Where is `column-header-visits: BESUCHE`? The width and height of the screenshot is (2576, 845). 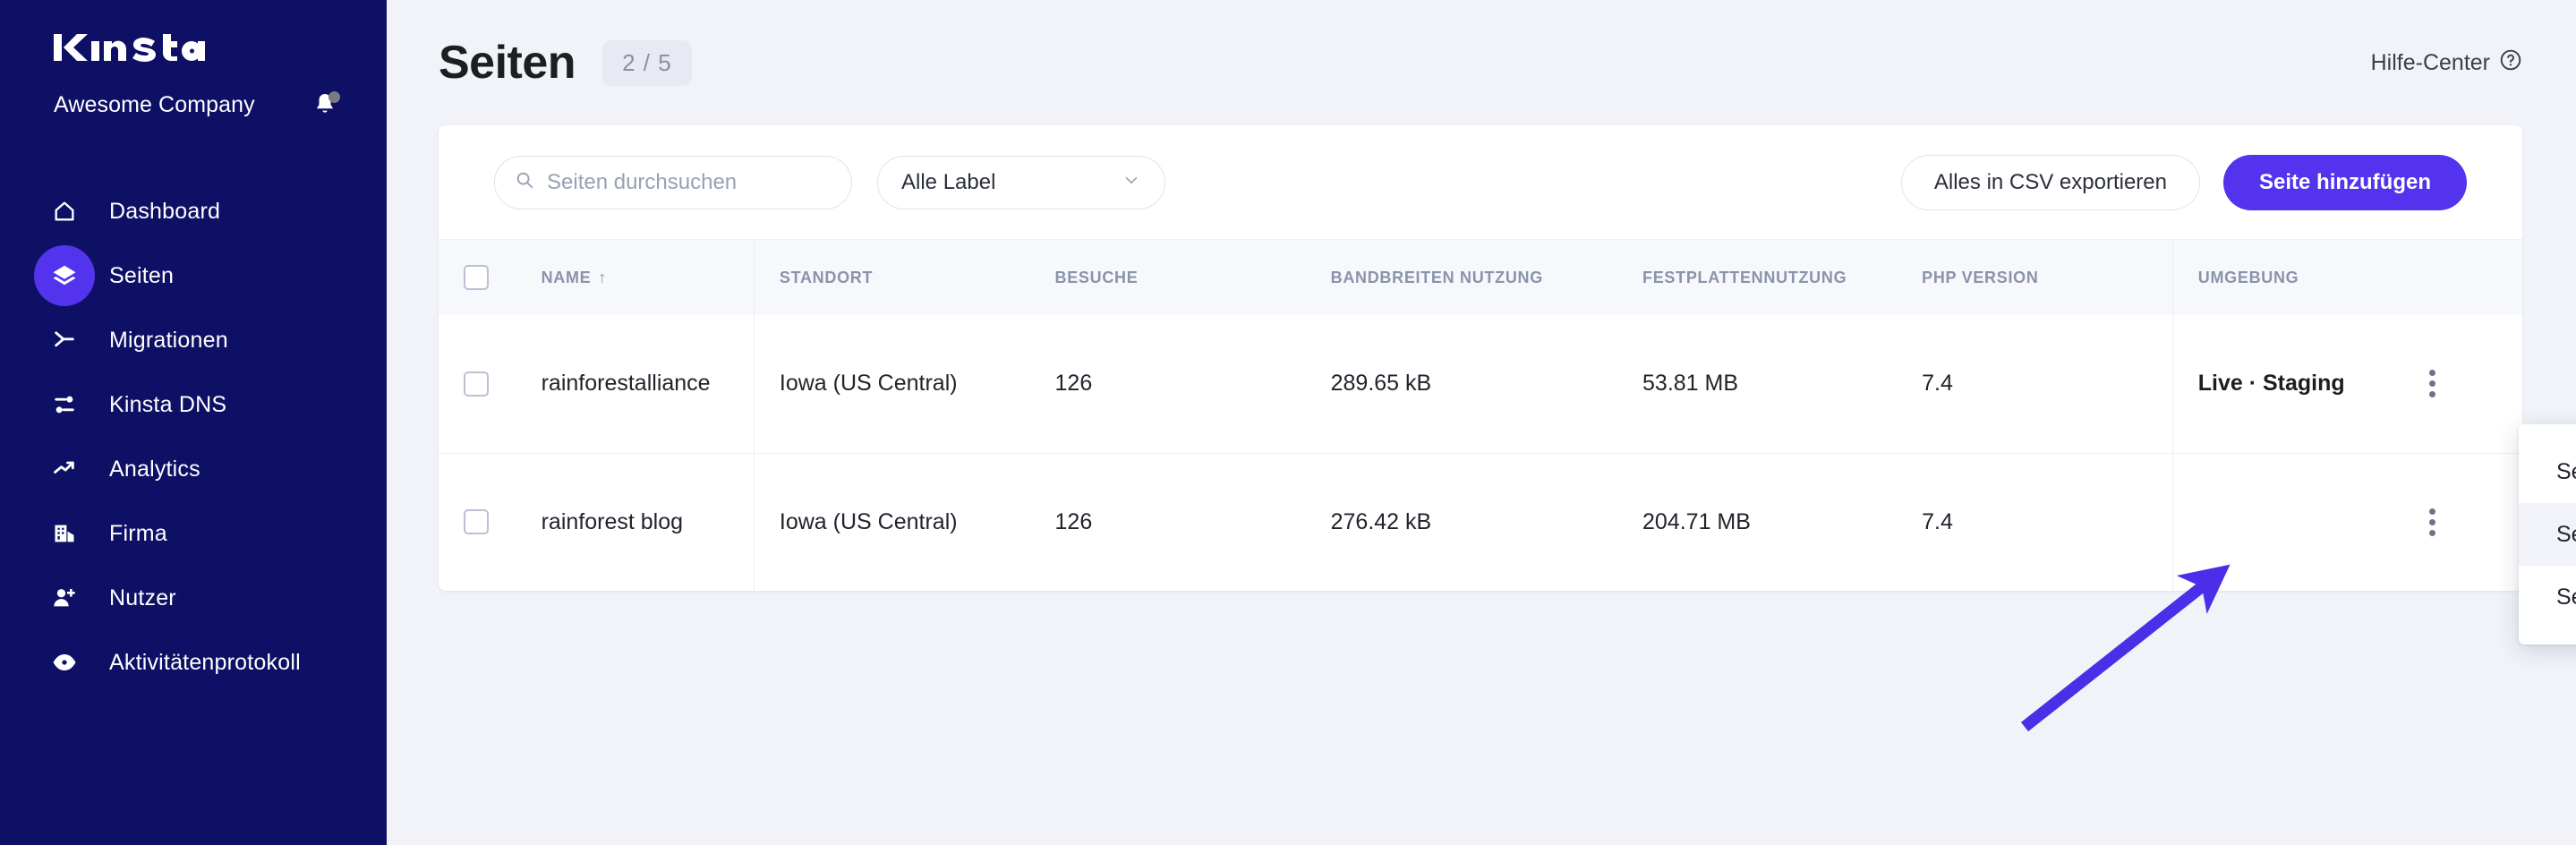
column-header-visits: BESUCHE is located at coordinates (1167, 277).